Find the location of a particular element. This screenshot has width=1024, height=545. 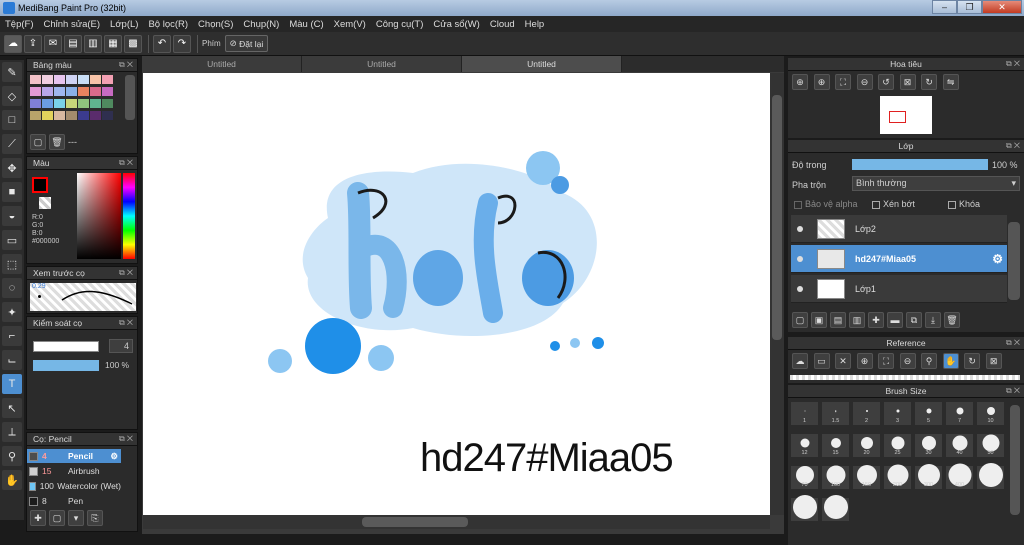

brush-item-watercolor: 100 Watercolor (Wet) is located at coordinates (74, 486).